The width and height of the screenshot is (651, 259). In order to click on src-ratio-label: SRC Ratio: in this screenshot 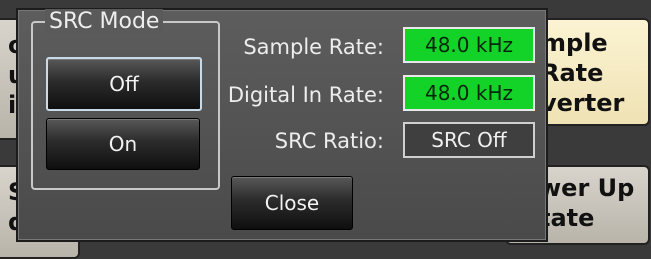, I will do `click(329, 141)`.